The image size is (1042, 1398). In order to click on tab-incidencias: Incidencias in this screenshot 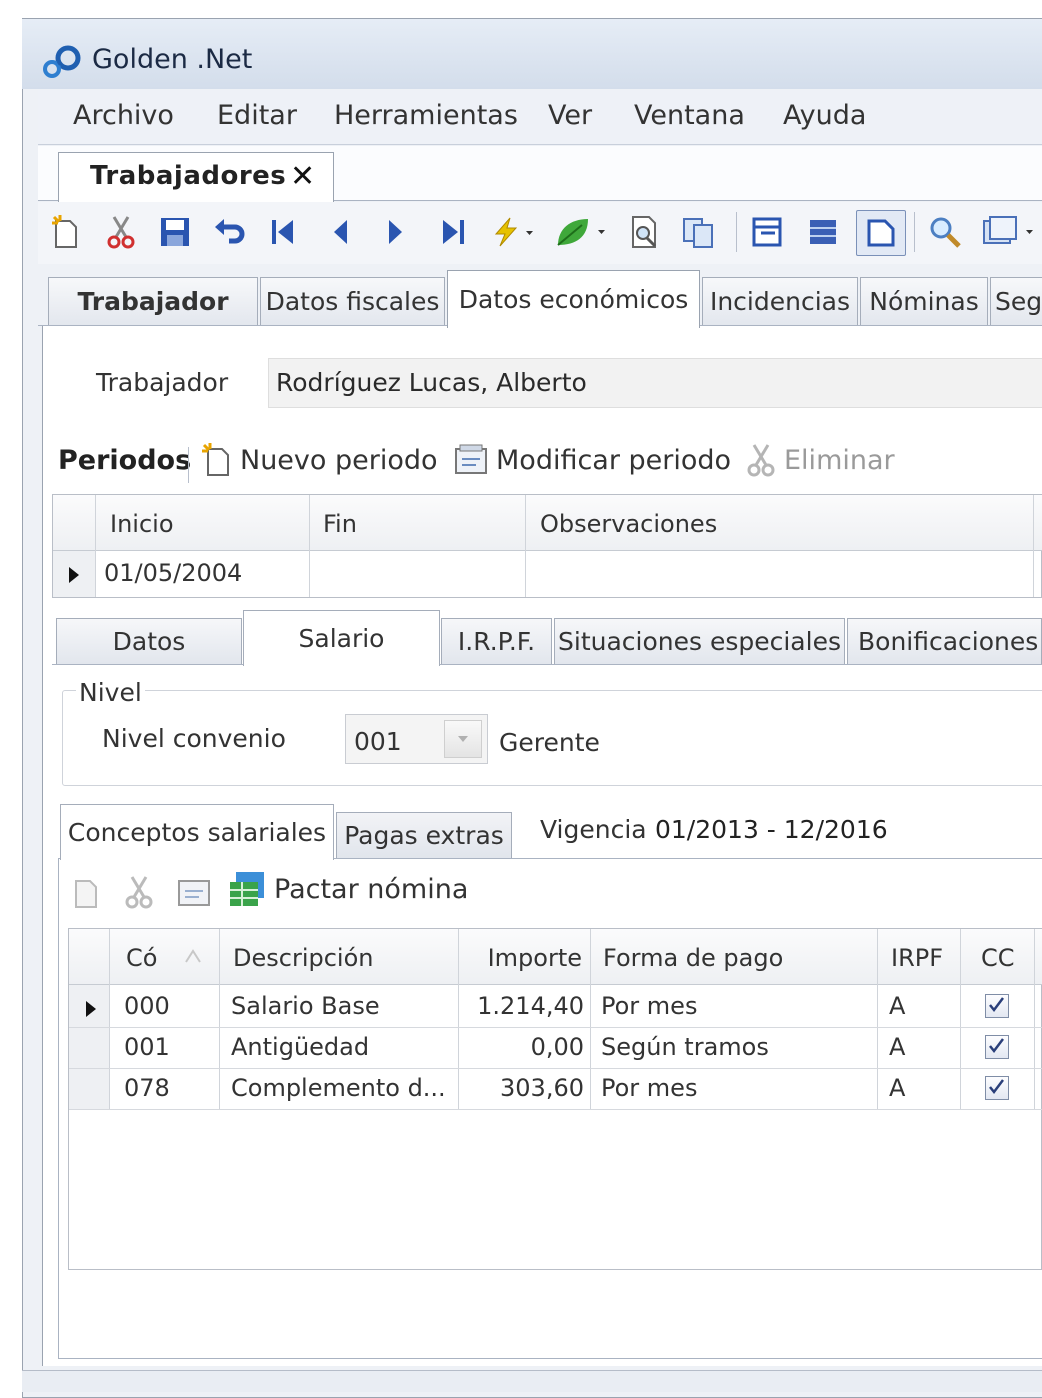, I will do `click(780, 301)`.